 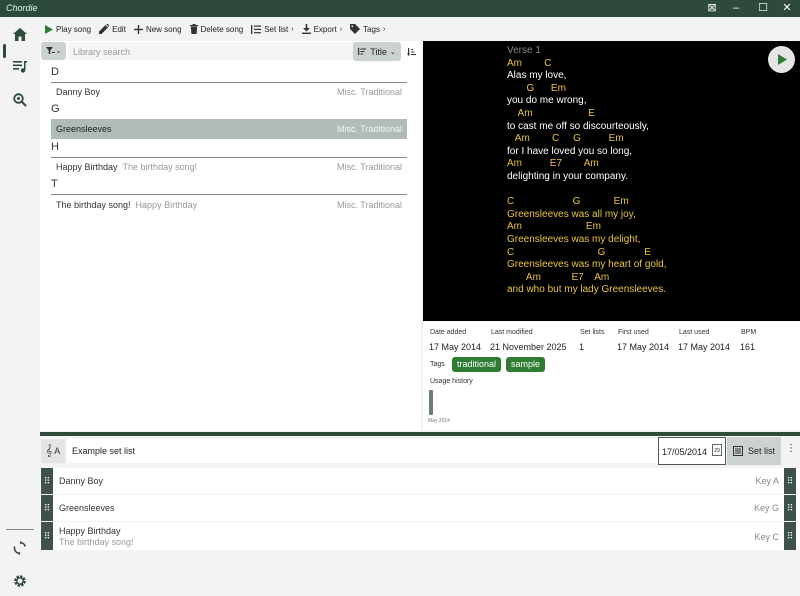 What do you see at coordinates (565, 139) in the screenshot?
I see `chord-line: Am C G Em` at bounding box center [565, 139].